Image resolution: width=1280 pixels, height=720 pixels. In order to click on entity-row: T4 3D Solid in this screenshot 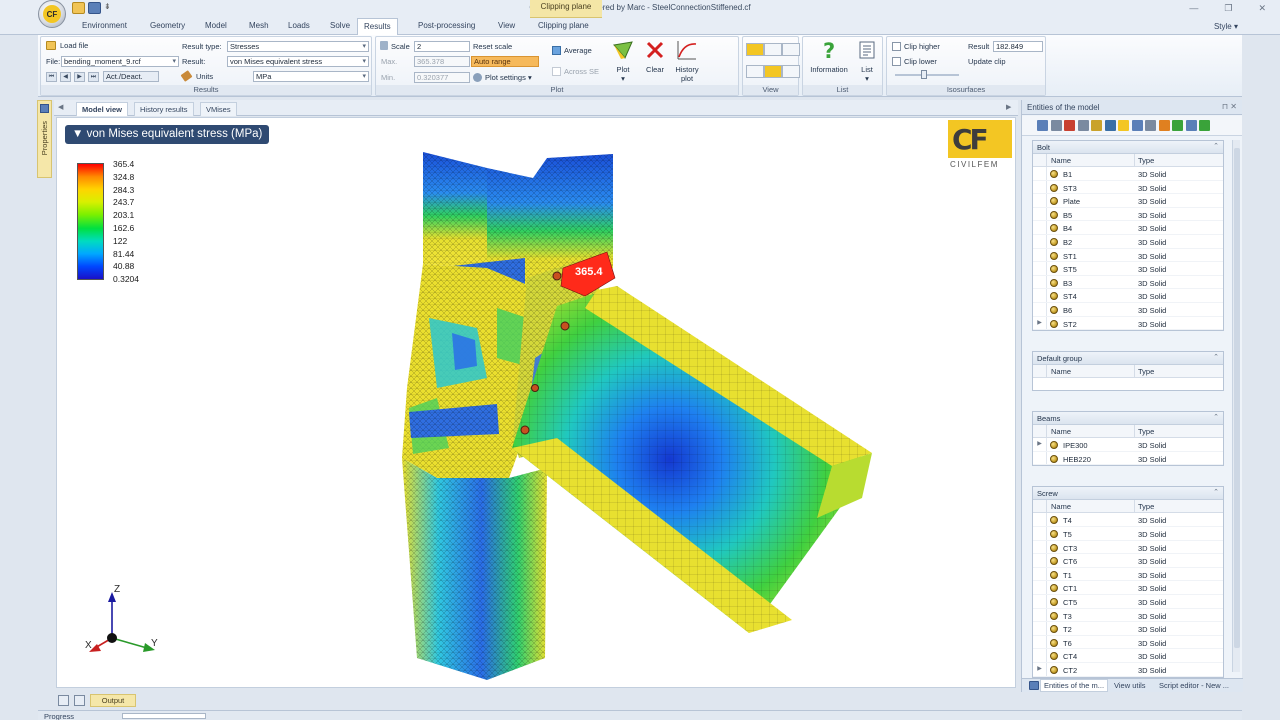, I will do `click(1128, 520)`.